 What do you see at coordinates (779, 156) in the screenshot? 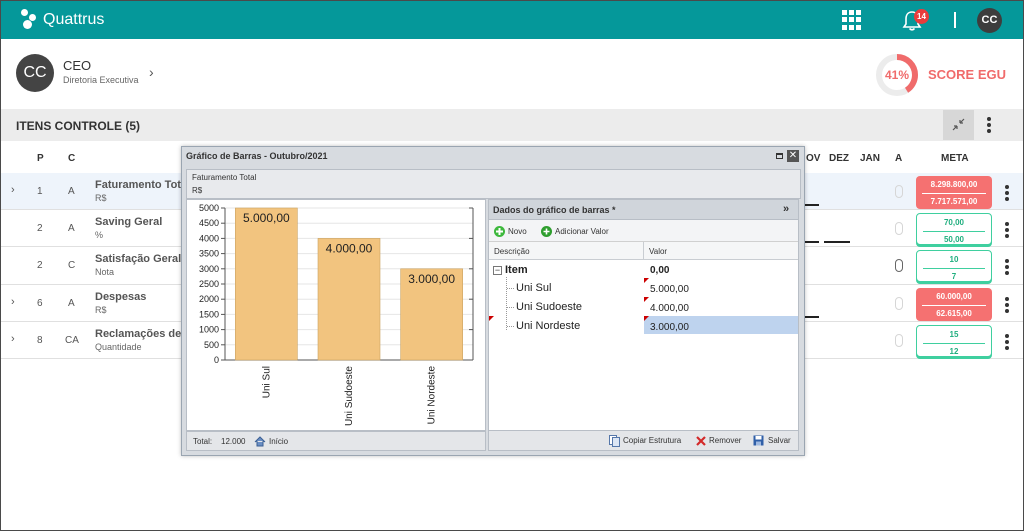
I see `minimize-icon` at bounding box center [779, 156].